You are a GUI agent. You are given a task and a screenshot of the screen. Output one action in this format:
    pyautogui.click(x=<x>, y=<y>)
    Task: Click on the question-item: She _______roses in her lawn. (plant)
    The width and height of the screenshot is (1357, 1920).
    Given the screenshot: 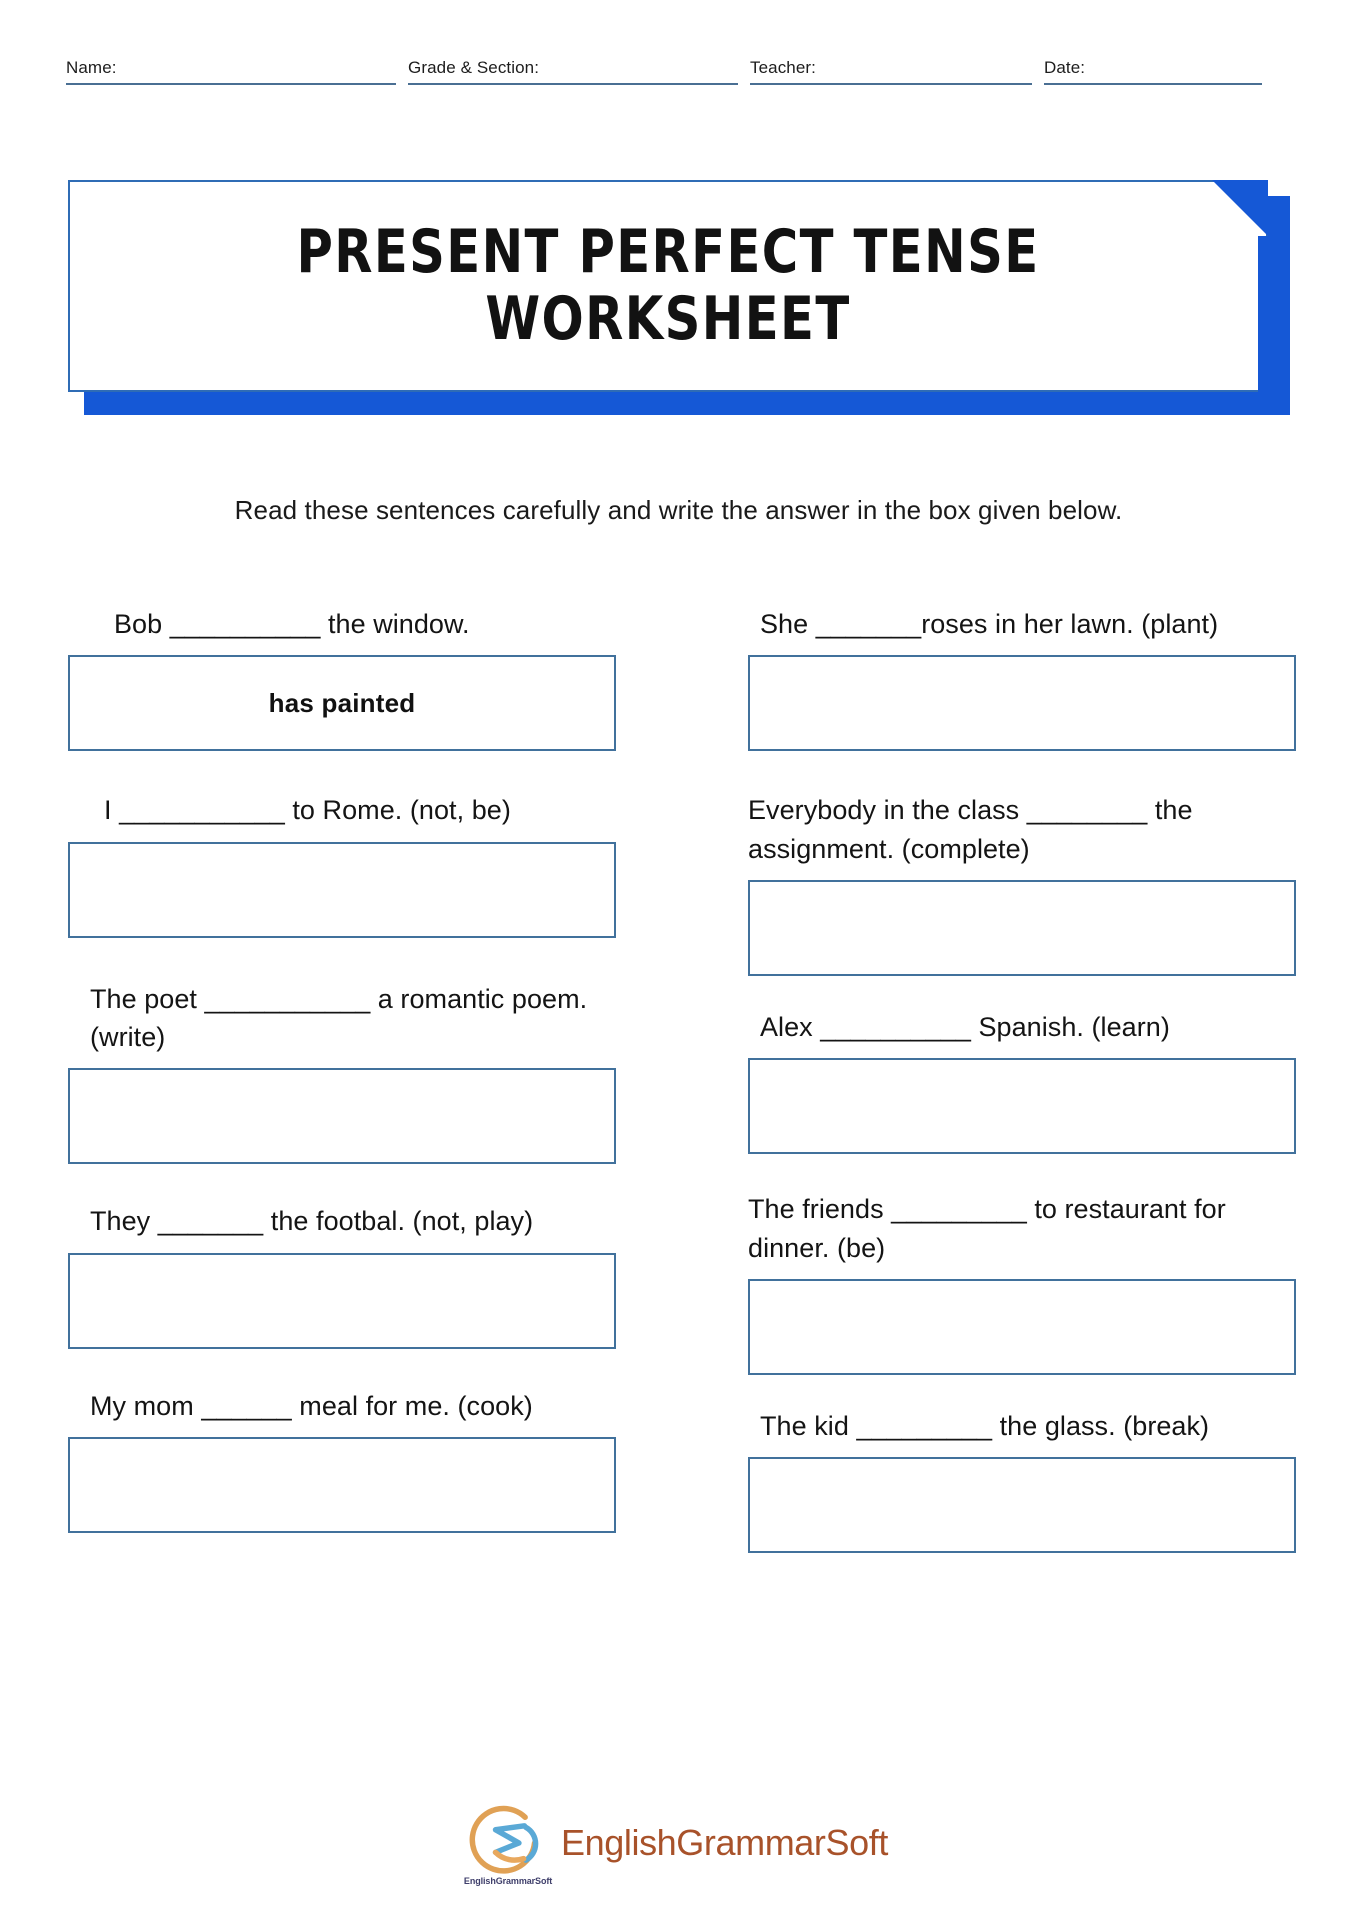 What is the action you would take?
    pyautogui.click(x=1022, y=678)
    